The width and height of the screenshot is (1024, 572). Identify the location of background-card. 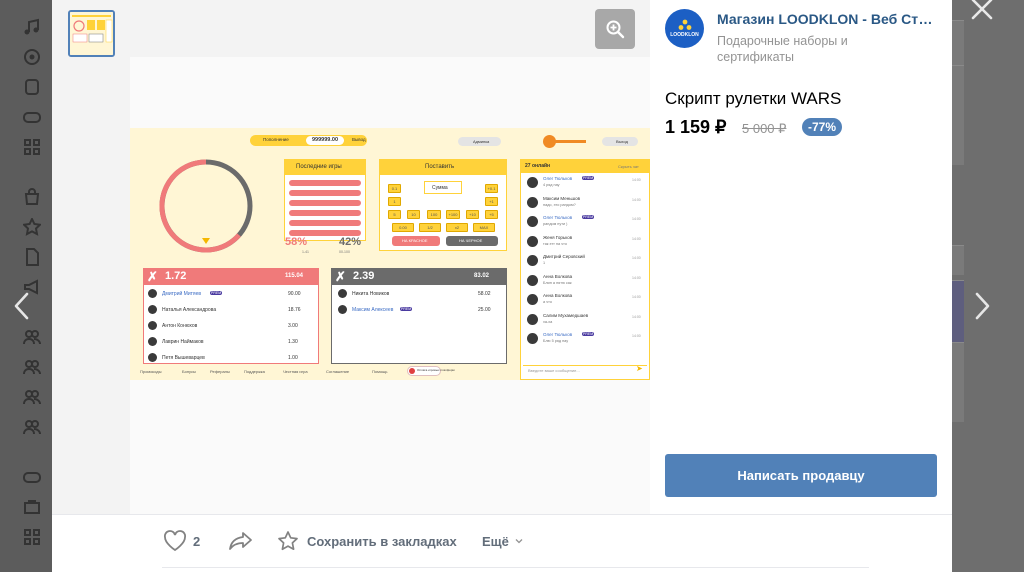
(958, 311).